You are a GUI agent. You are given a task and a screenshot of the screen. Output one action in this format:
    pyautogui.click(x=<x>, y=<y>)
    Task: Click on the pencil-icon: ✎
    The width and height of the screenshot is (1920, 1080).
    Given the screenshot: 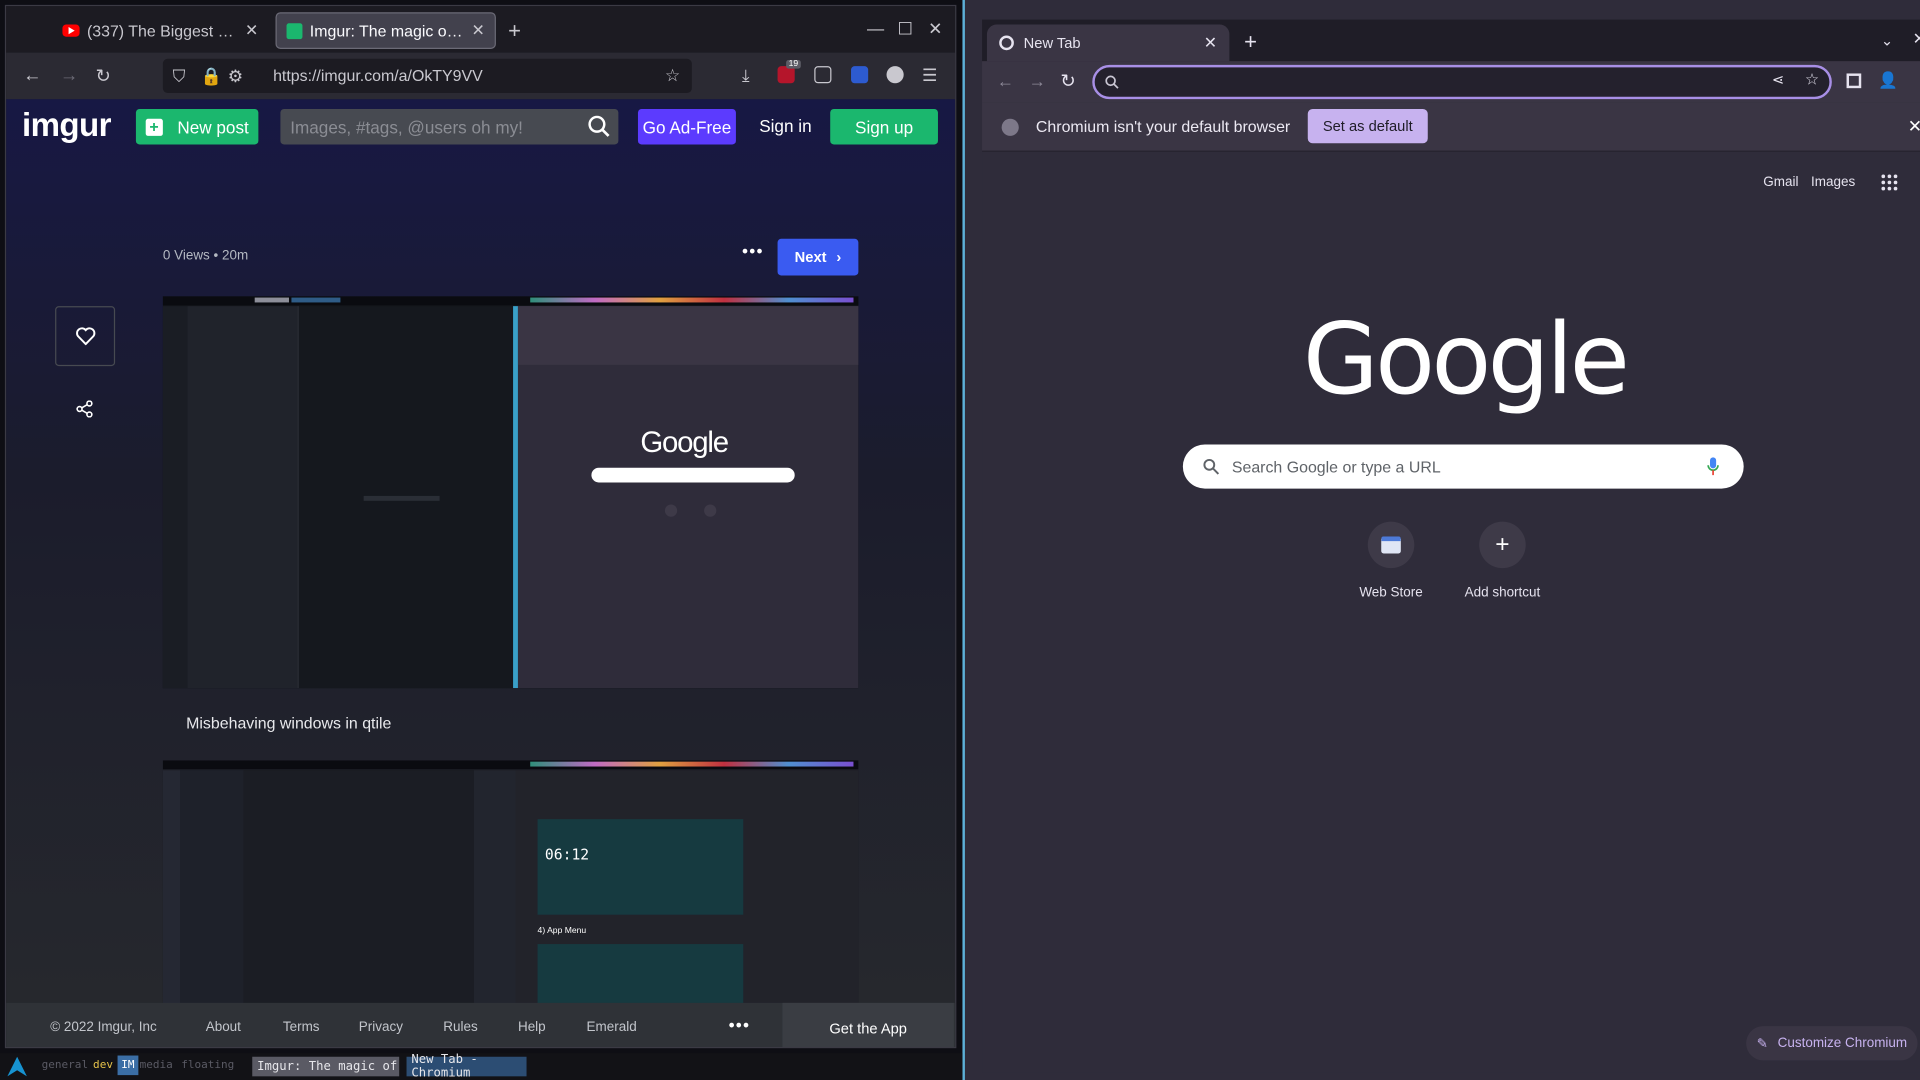 What is the action you would take?
    pyautogui.click(x=1762, y=1044)
    